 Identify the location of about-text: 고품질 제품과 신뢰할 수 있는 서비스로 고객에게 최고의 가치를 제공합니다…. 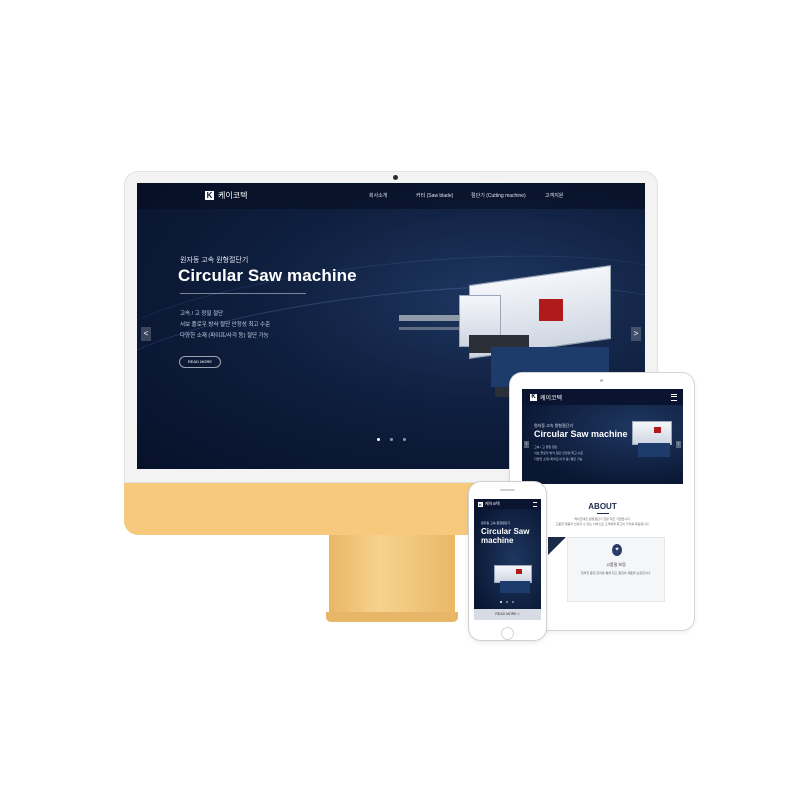
(602, 524).